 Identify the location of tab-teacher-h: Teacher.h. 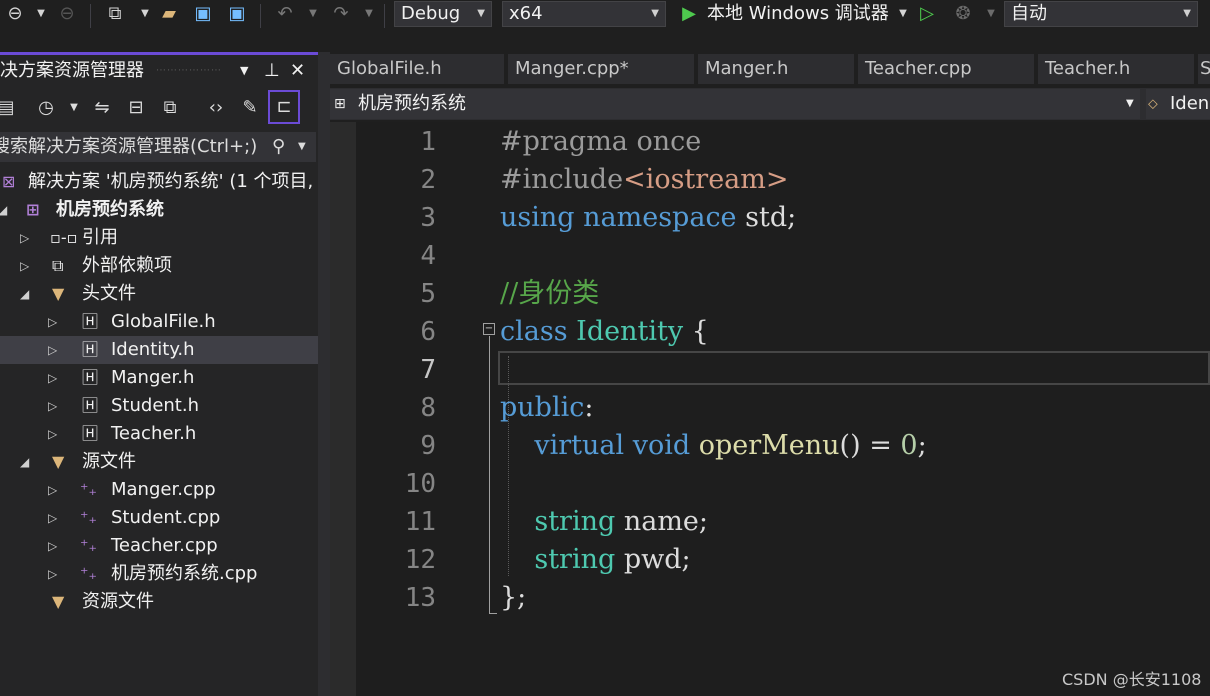
(1116, 69).